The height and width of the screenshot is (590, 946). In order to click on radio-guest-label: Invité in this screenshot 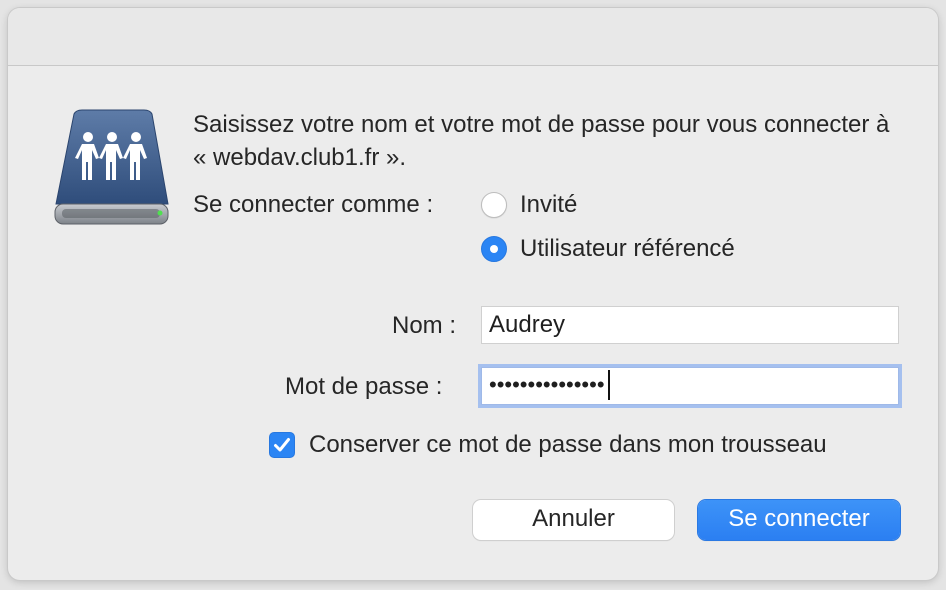, I will do `click(548, 205)`.